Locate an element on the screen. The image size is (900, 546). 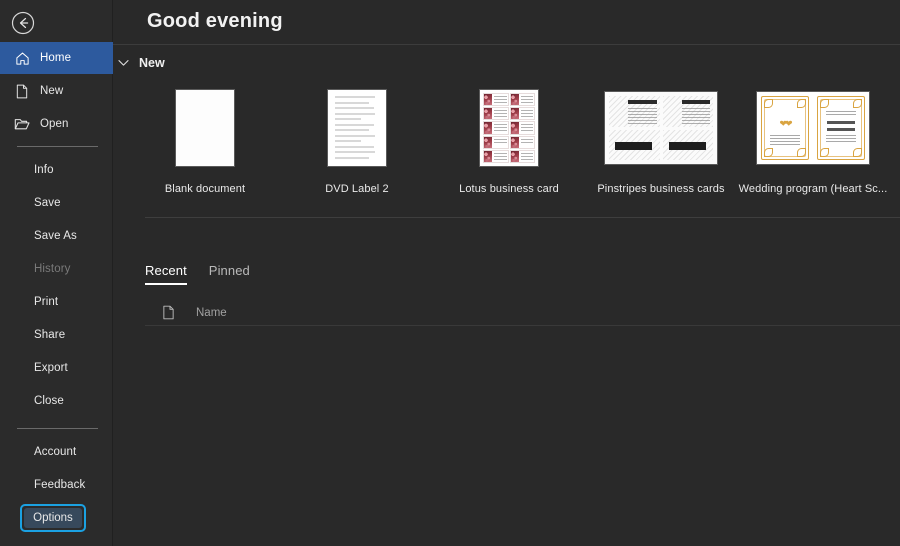
sidebar-item-share: Share is located at coordinates (56, 335).